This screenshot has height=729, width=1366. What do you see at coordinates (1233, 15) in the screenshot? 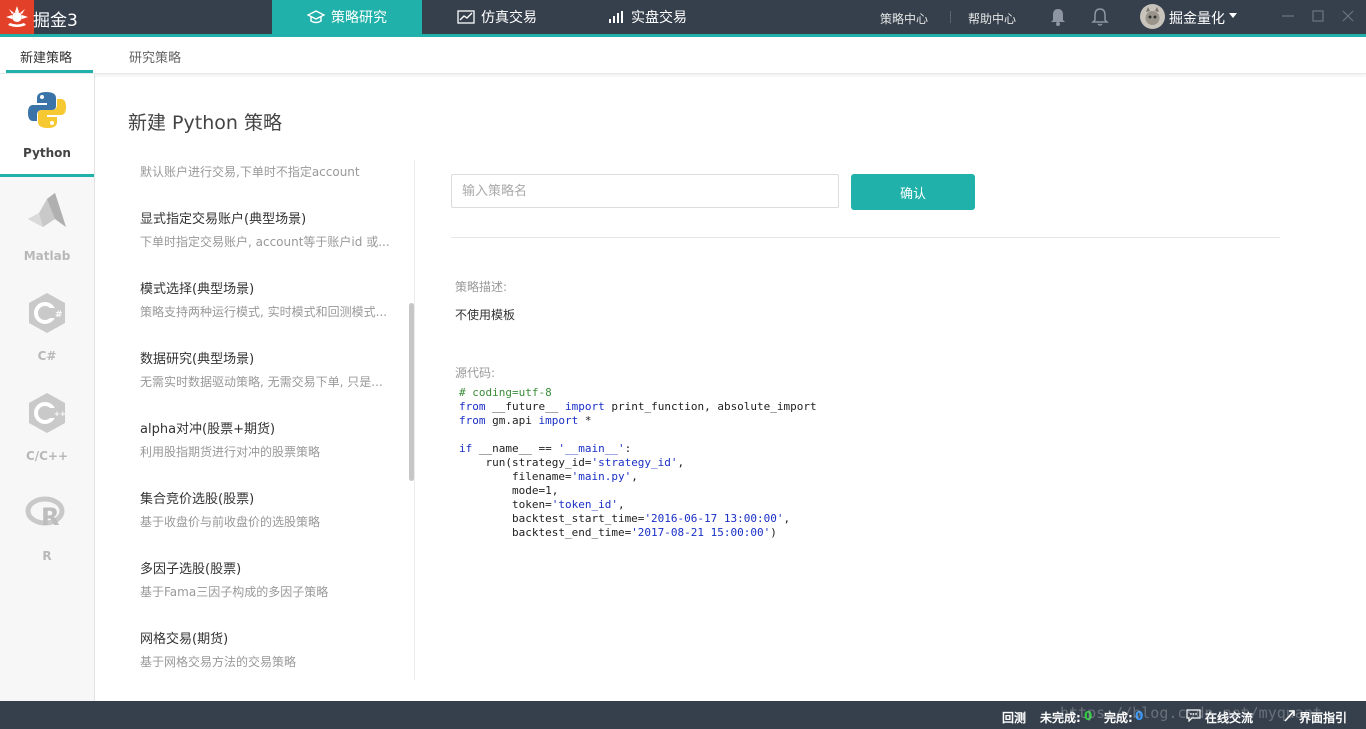
I see `chevron-down-icon` at bounding box center [1233, 15].